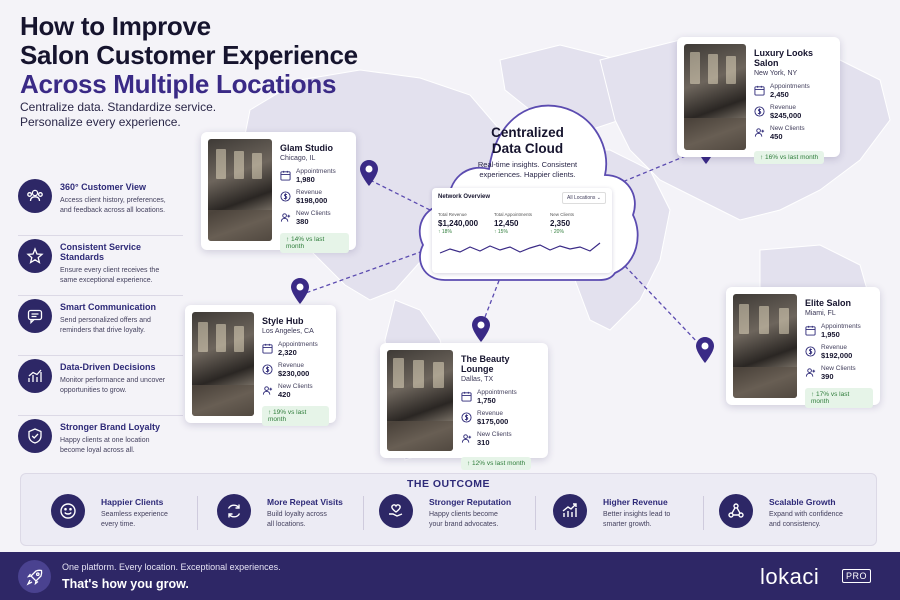 This screenshot has width=900, height=600. I want to click on trend-sparkline, so click(520, 248).